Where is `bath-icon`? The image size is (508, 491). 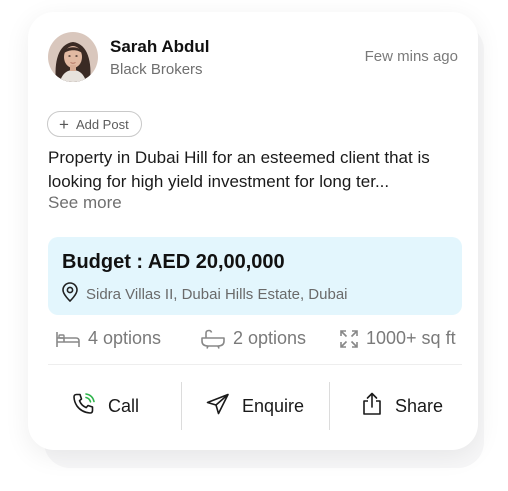
bath-icon is located at coordinates (213, 339).